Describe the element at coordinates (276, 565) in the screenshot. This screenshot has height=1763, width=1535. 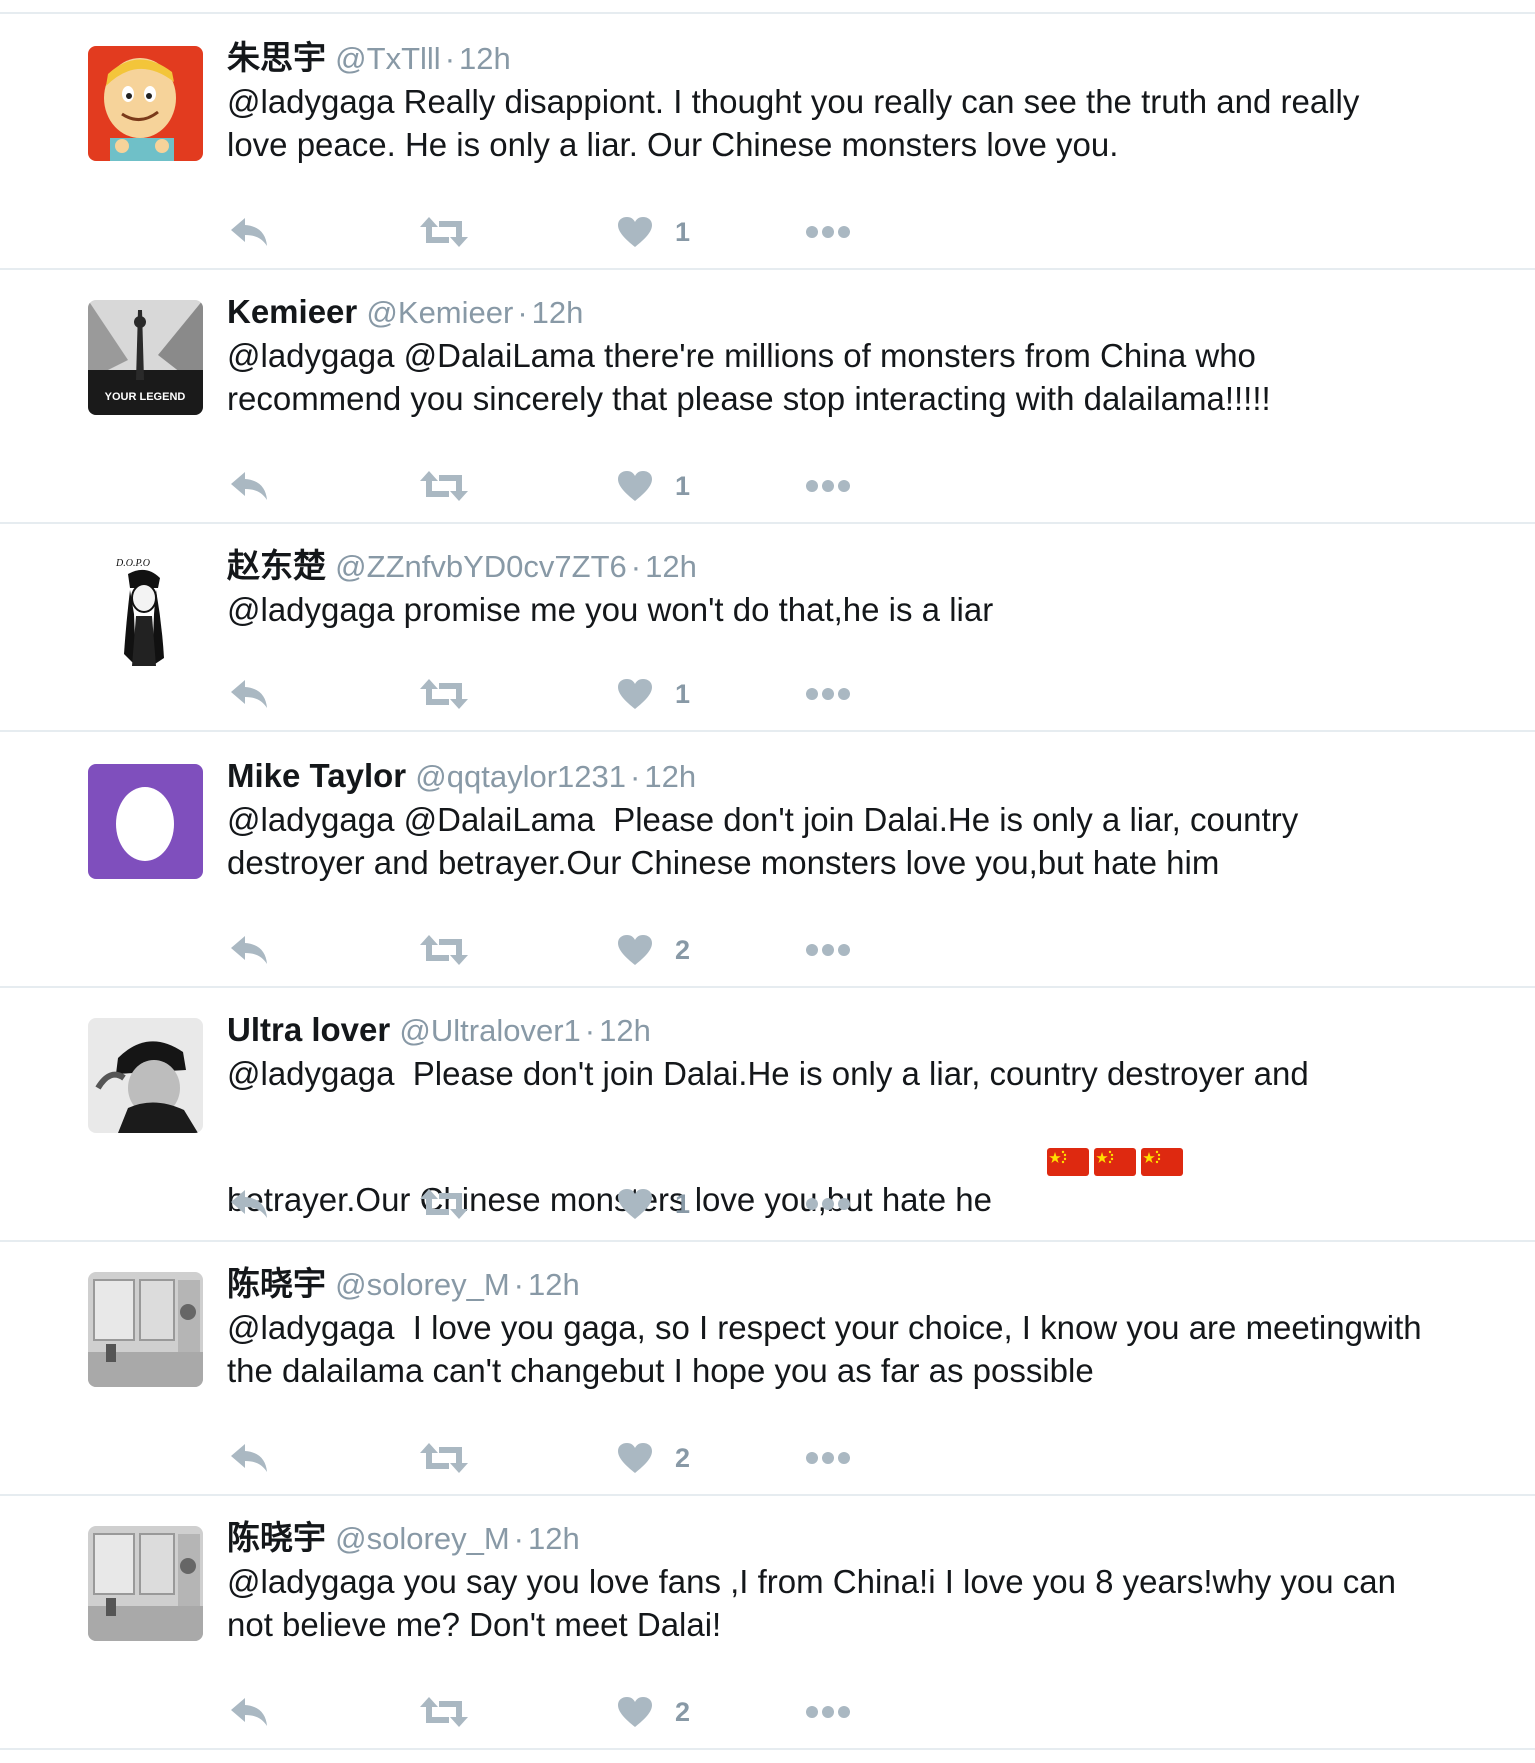
I see `user-name: 赵东楚` at that location.